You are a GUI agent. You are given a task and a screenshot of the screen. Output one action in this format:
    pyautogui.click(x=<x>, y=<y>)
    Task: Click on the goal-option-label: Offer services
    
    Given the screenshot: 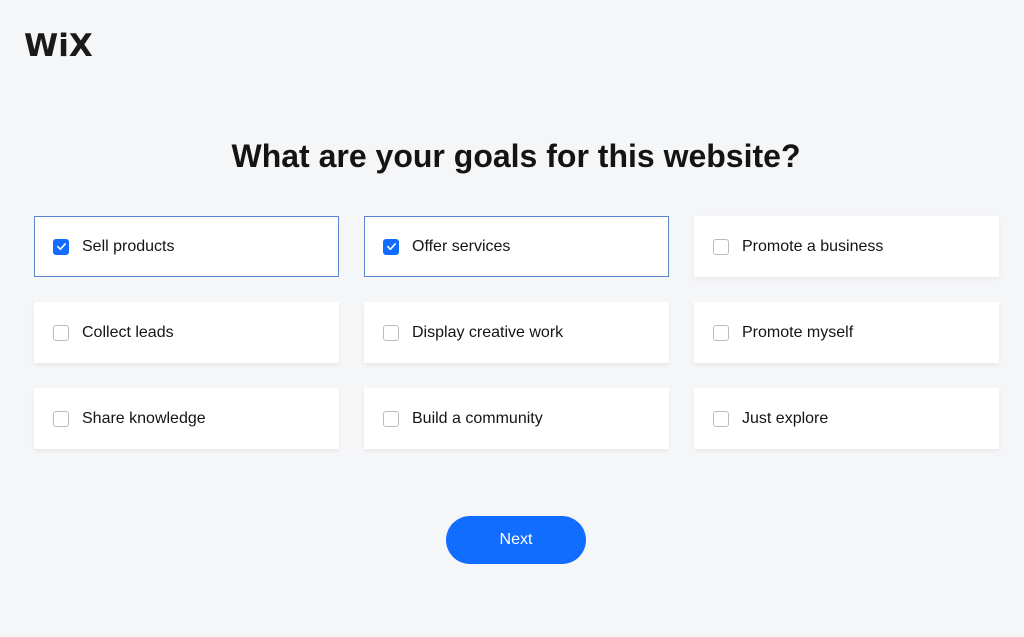 What is the action you would take?
    pyautogui.click(x=461, y=246)
    